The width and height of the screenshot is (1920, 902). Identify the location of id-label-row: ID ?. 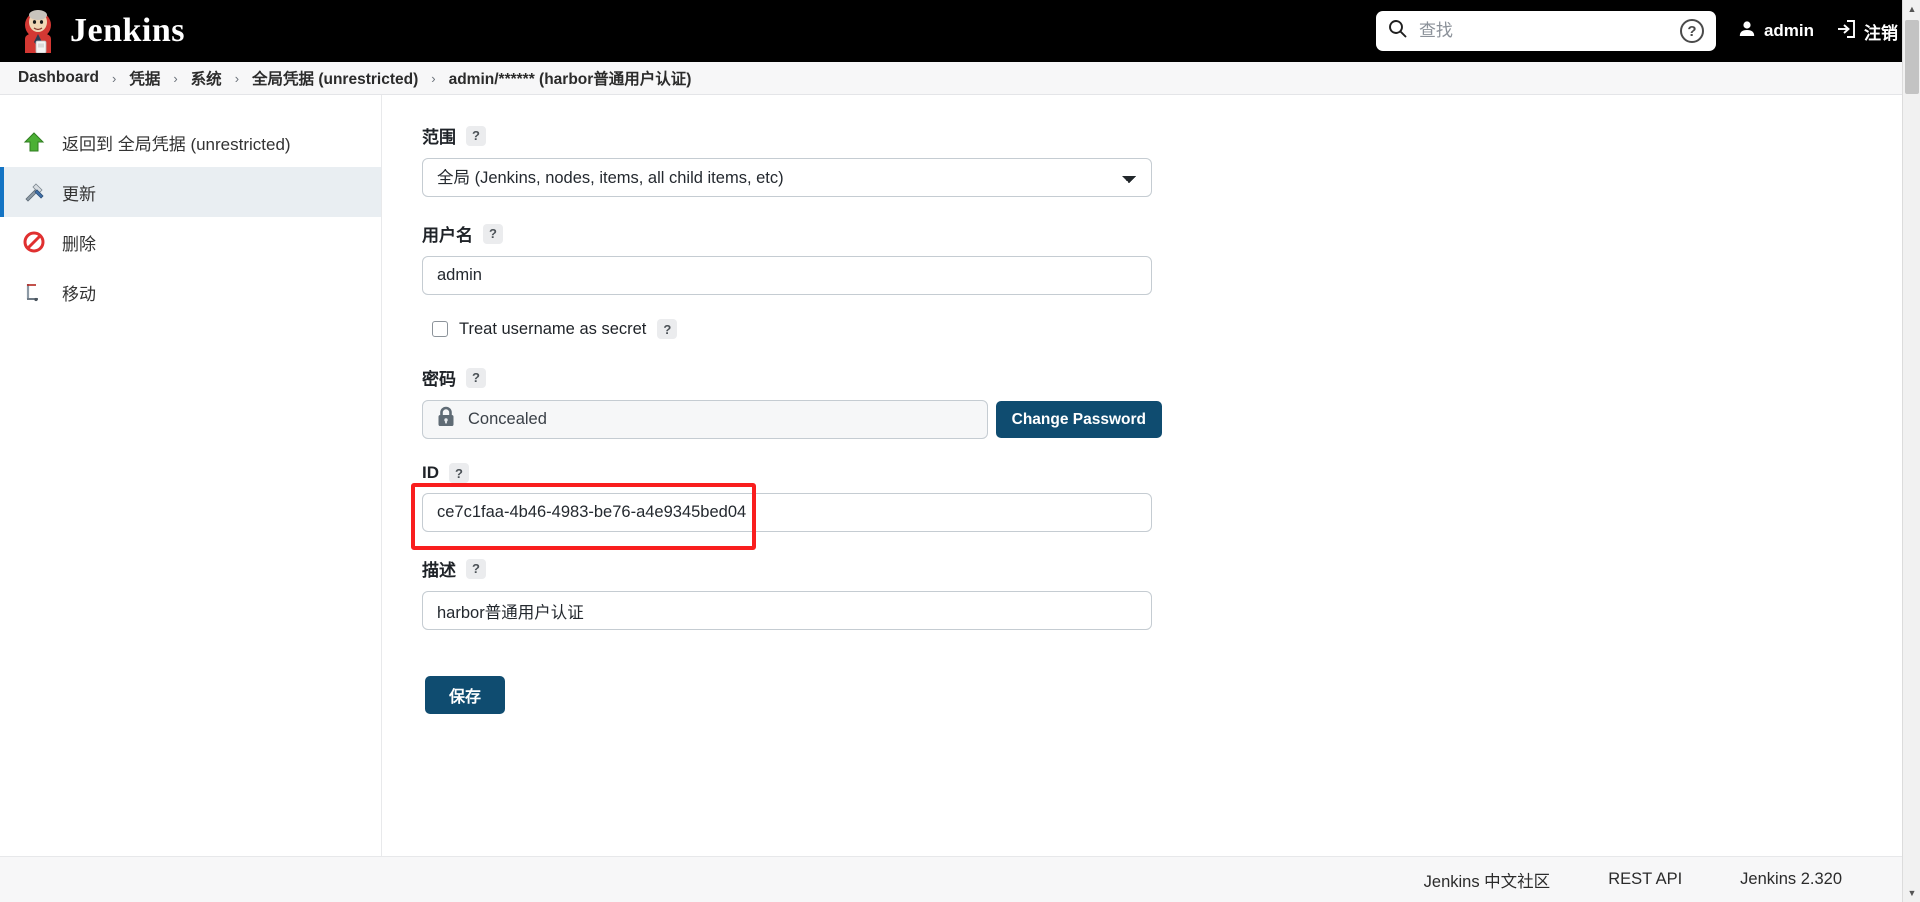
(792, 473).